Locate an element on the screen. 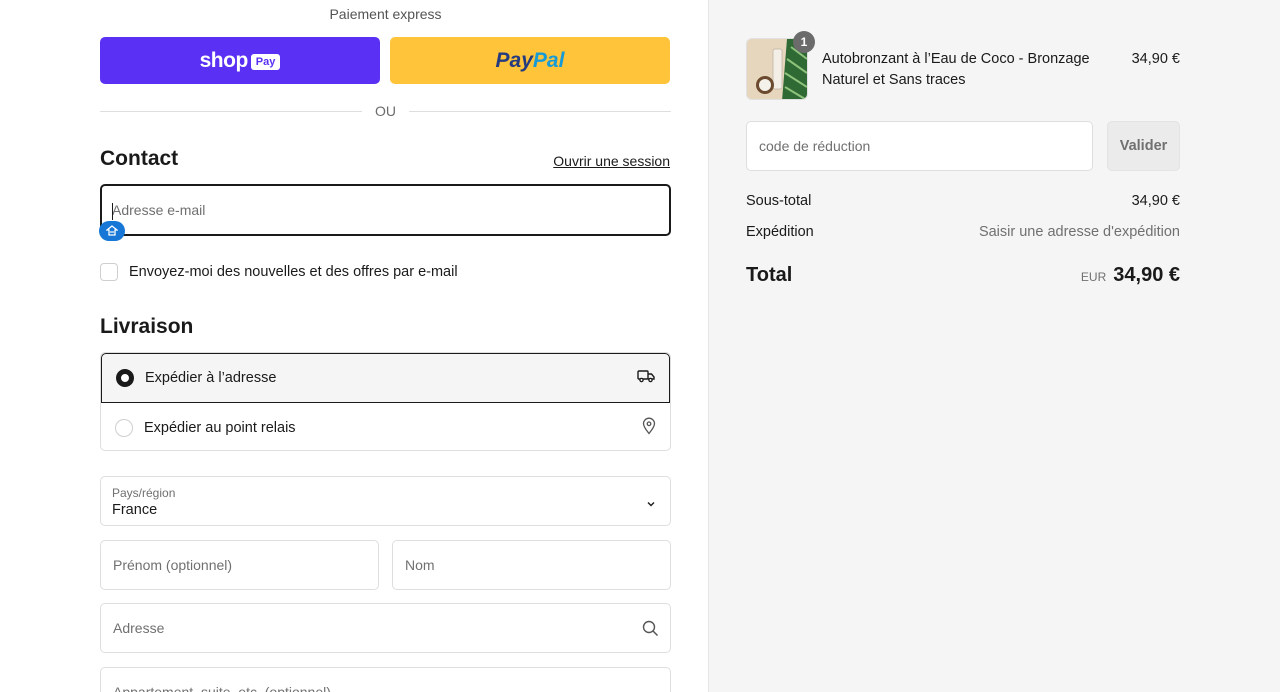 The height and width of the screenshot is (692, 1280). shop-pay-button: shop Pay is located at coordinates (240, 60).